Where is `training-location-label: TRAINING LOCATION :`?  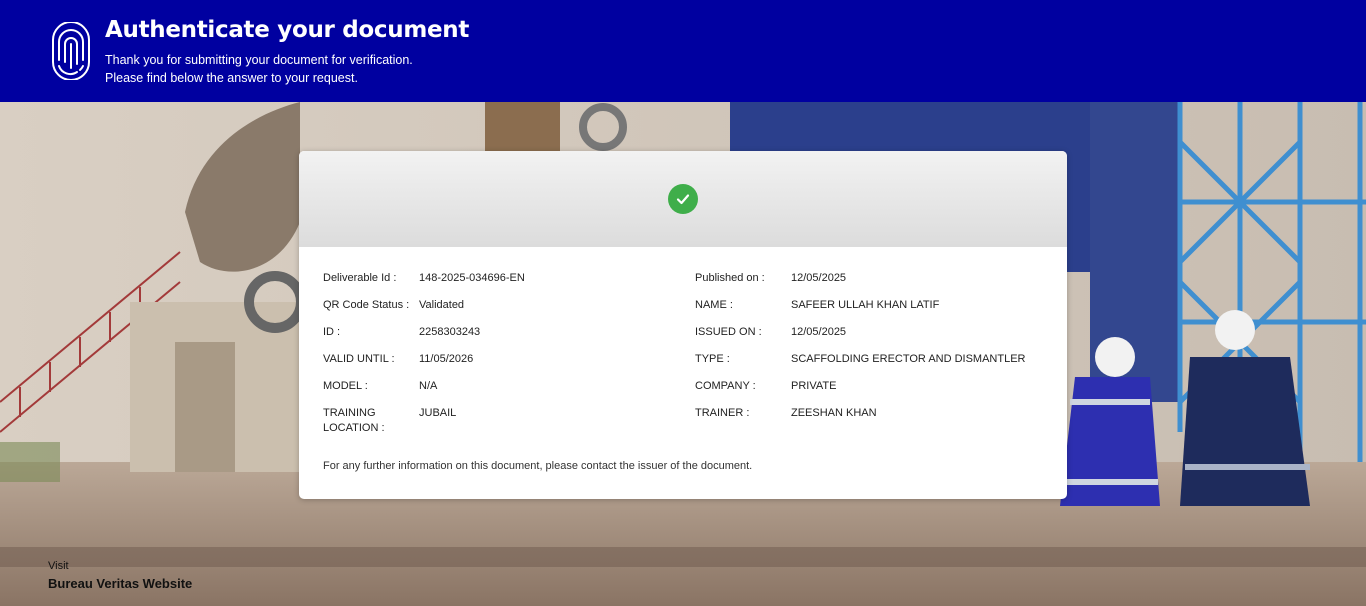 training-location-label: TRAINING LOCATION : is located at coordinates (368, 421).